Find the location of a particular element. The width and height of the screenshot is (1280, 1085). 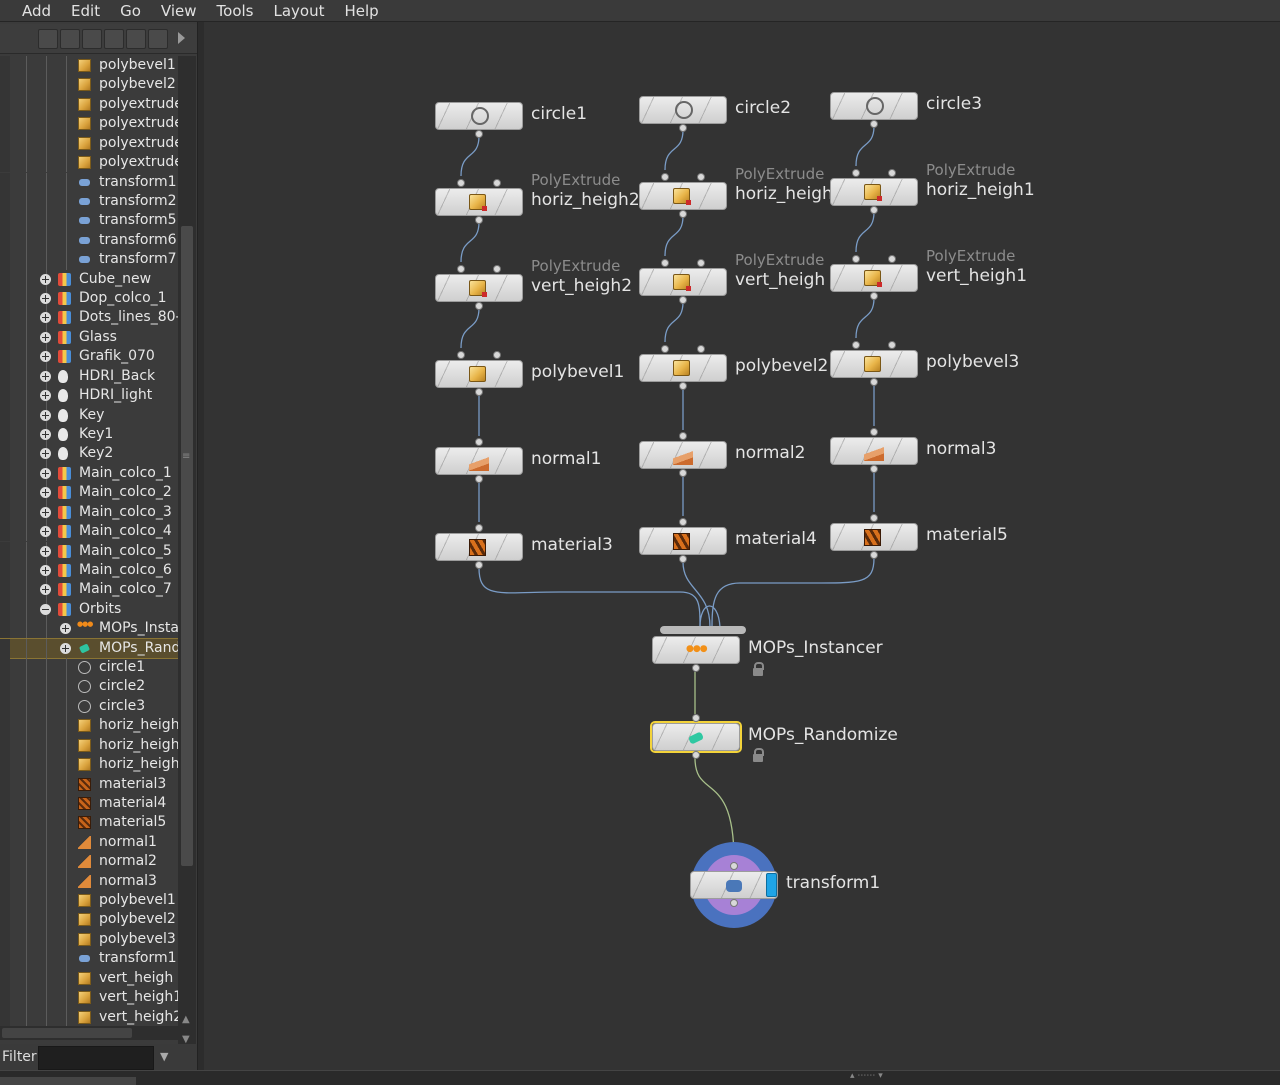

wire-vert2-polybevel1 is located at coordinates (470, 328).